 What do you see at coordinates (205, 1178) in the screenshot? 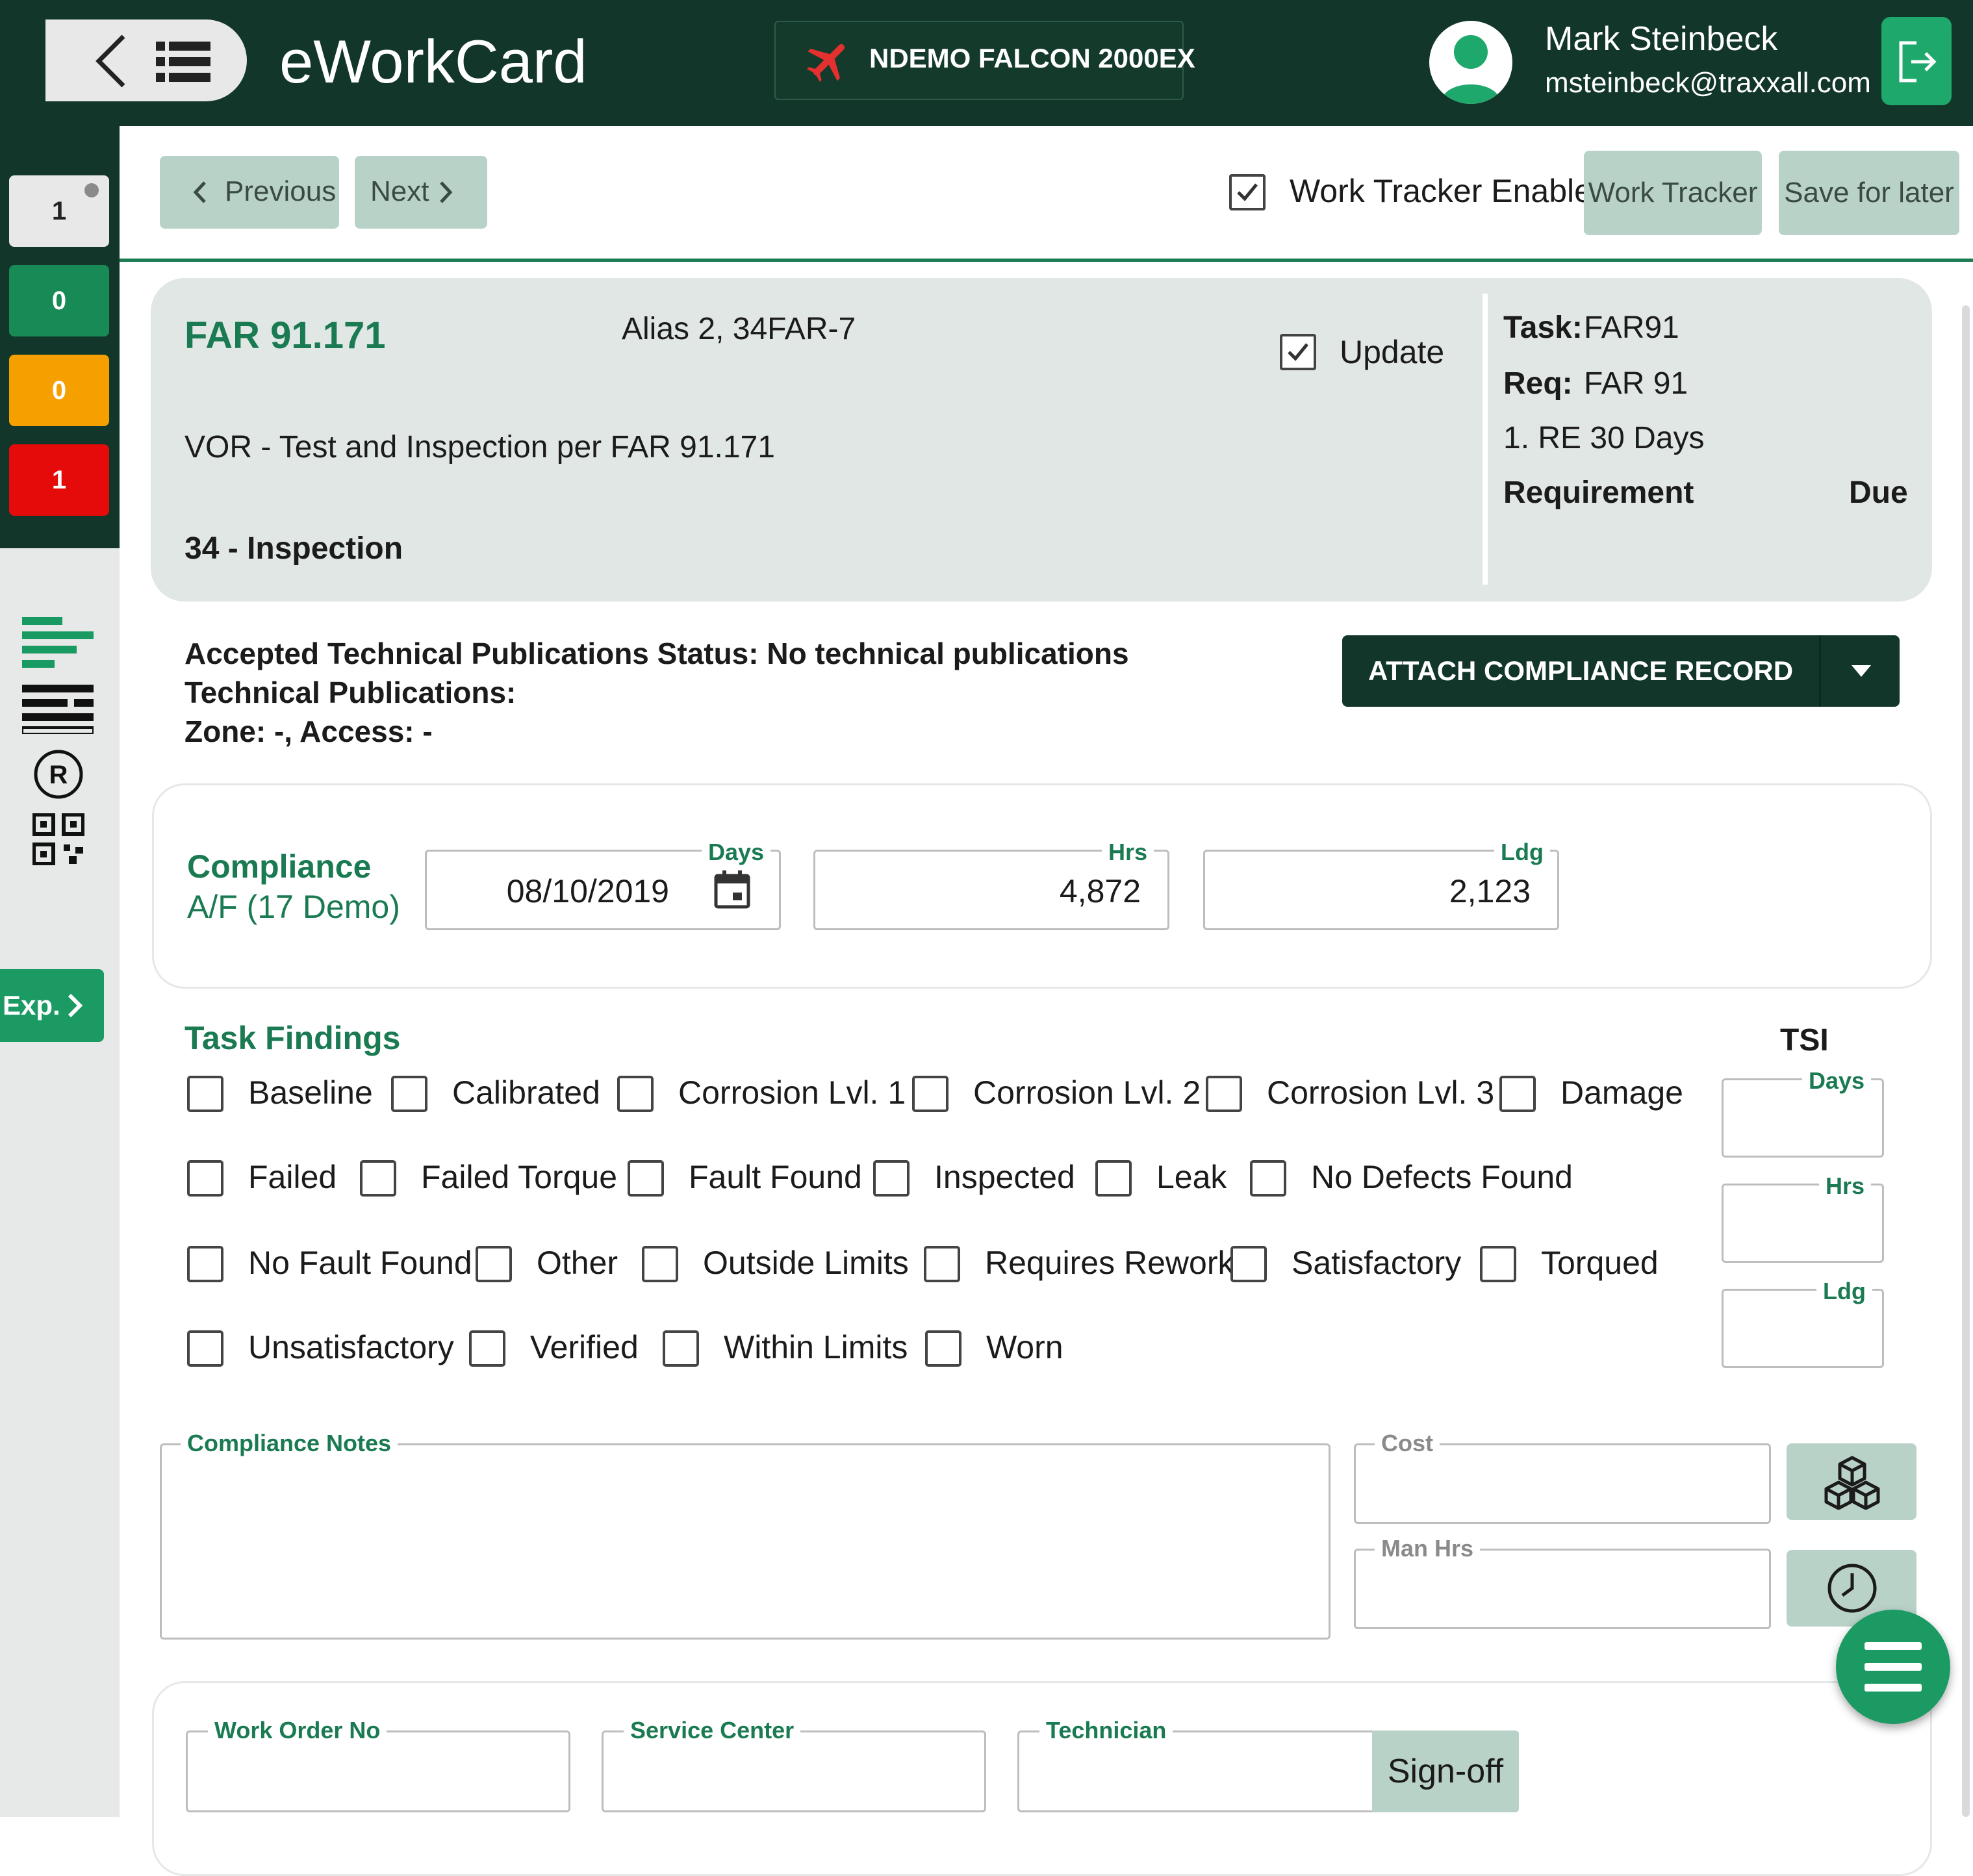
I see `finding-checkbox-failed` at bounding box center [205, 1178].